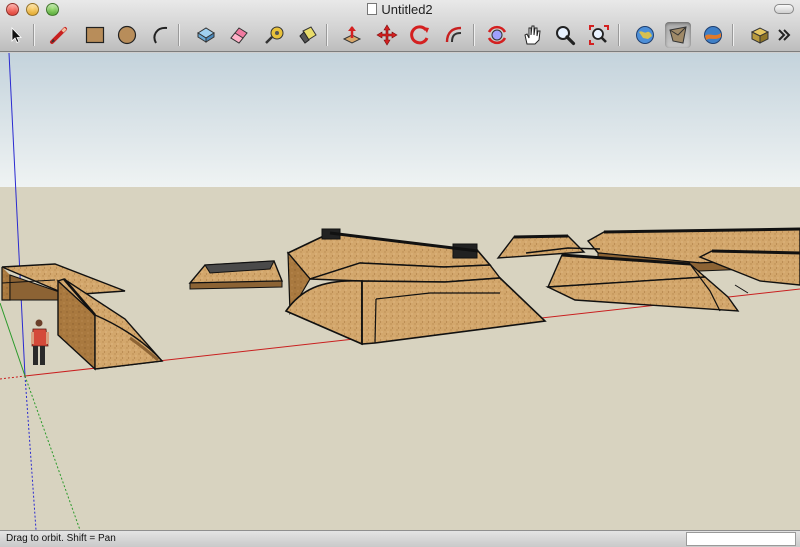 Image resolution: width=800 pixels, height=547 pixels. I want to click on extension-warehouse-tool, so click(760, 35).